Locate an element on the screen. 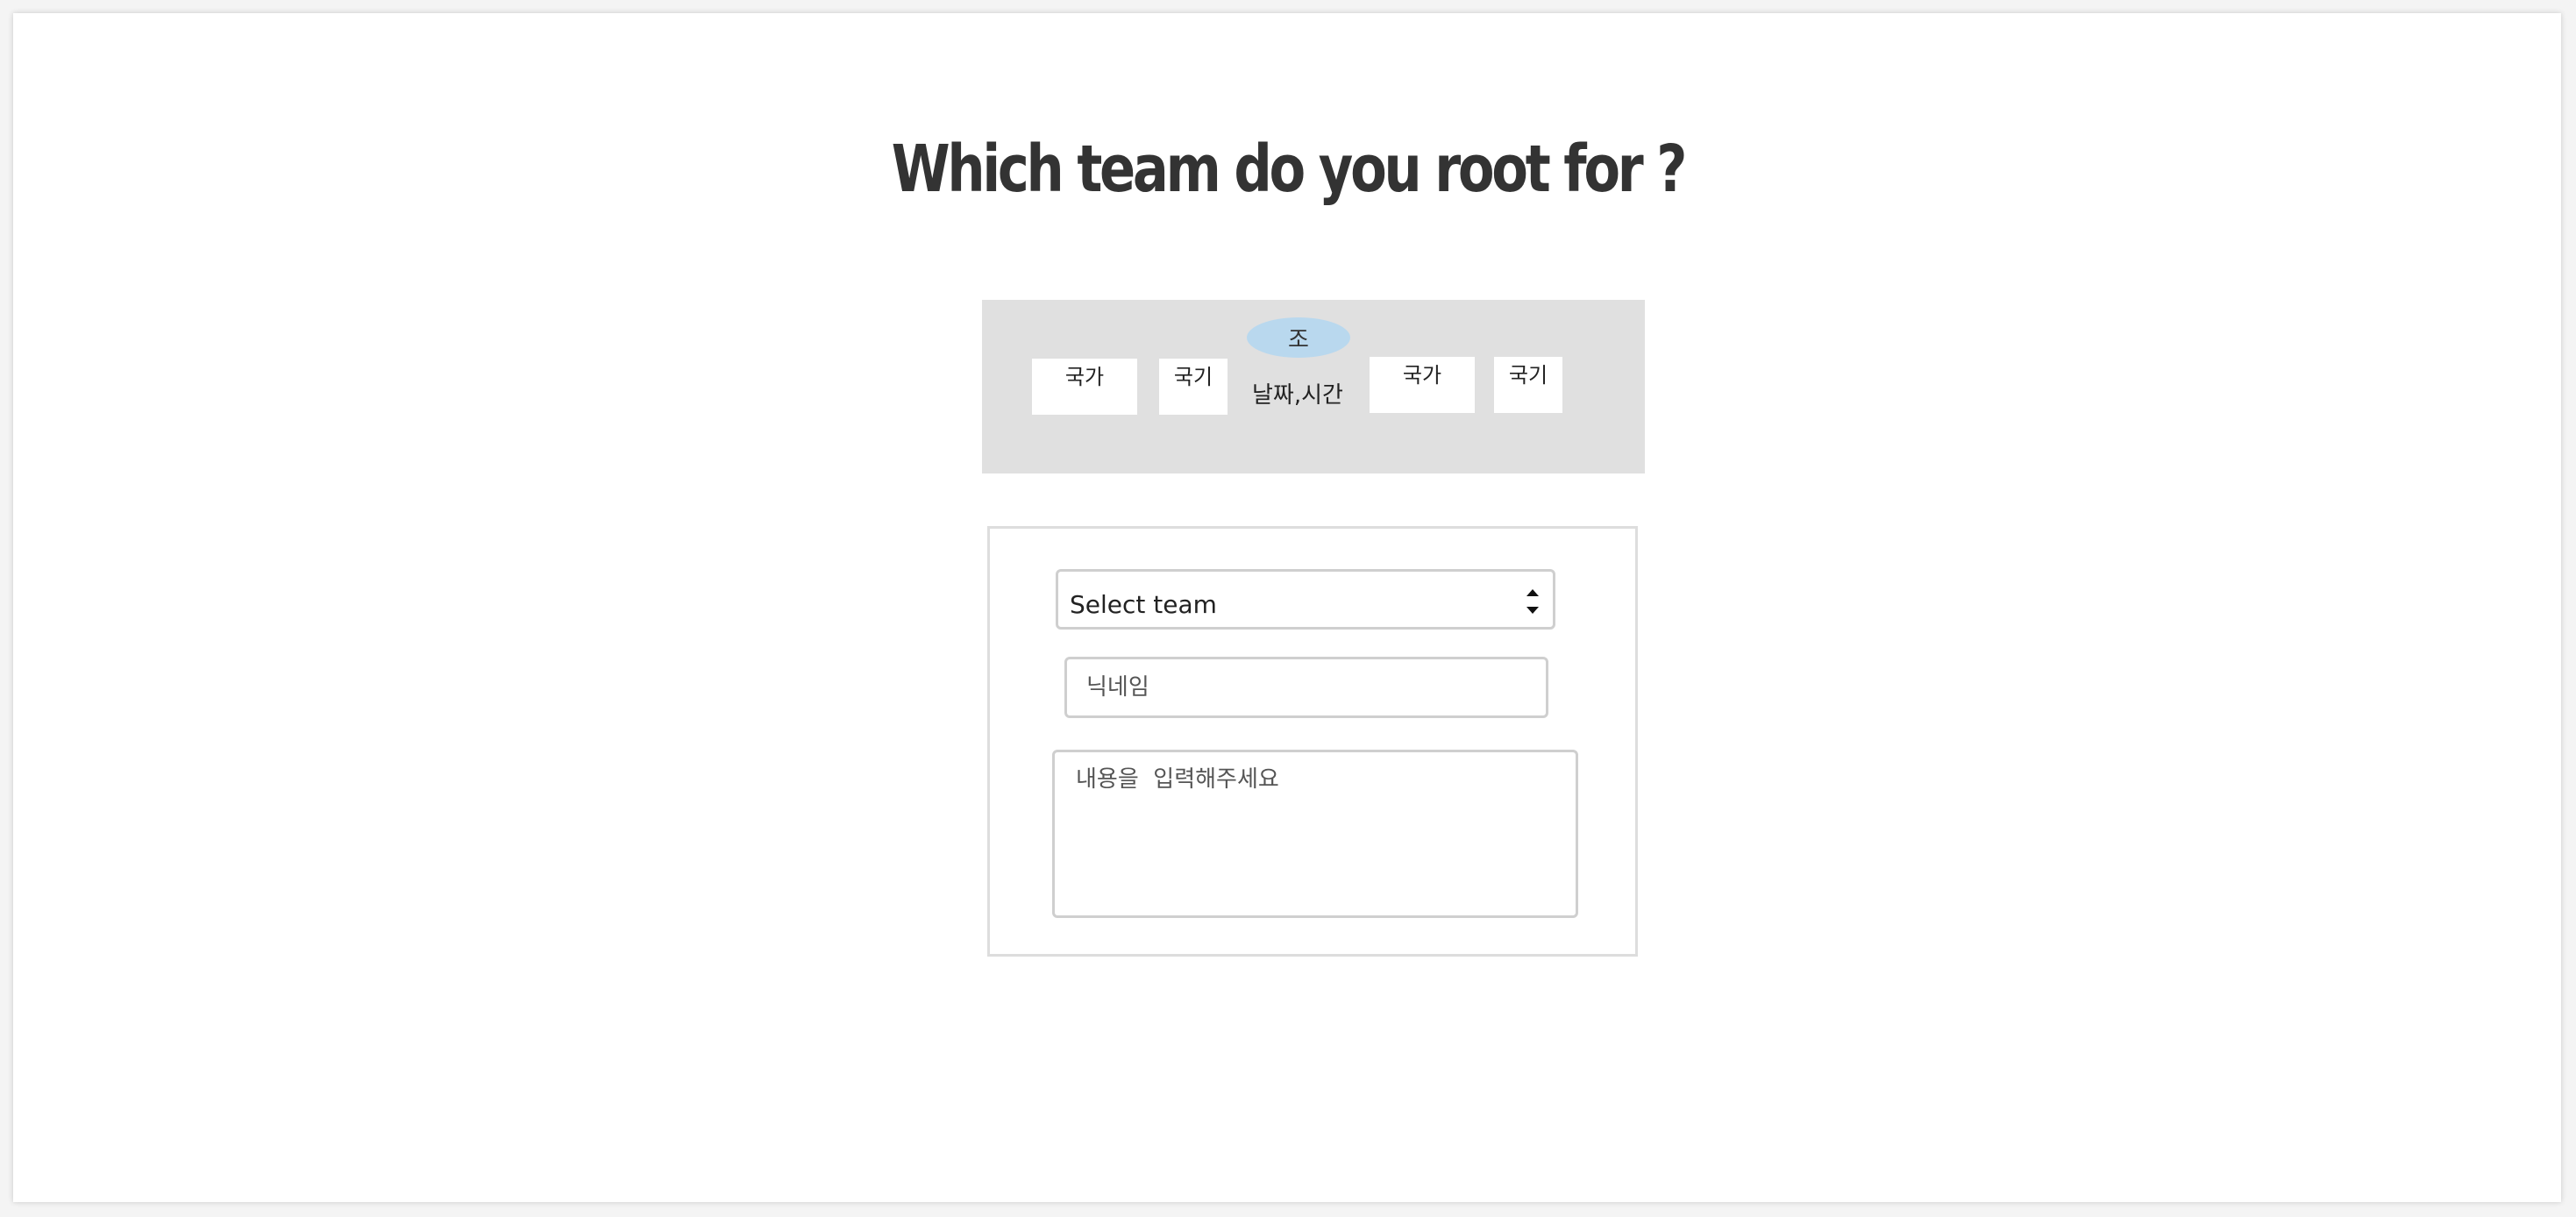 This screenshot has width=2576, height=1217. group-badge: 조 is located at coordinates (1298, 337).